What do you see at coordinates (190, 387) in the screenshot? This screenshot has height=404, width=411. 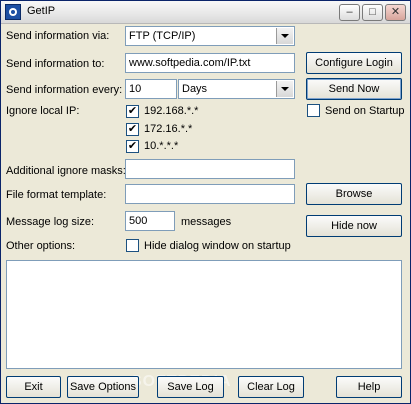 I see `save-log-button: Save Log` at bounding box center [190, 387].